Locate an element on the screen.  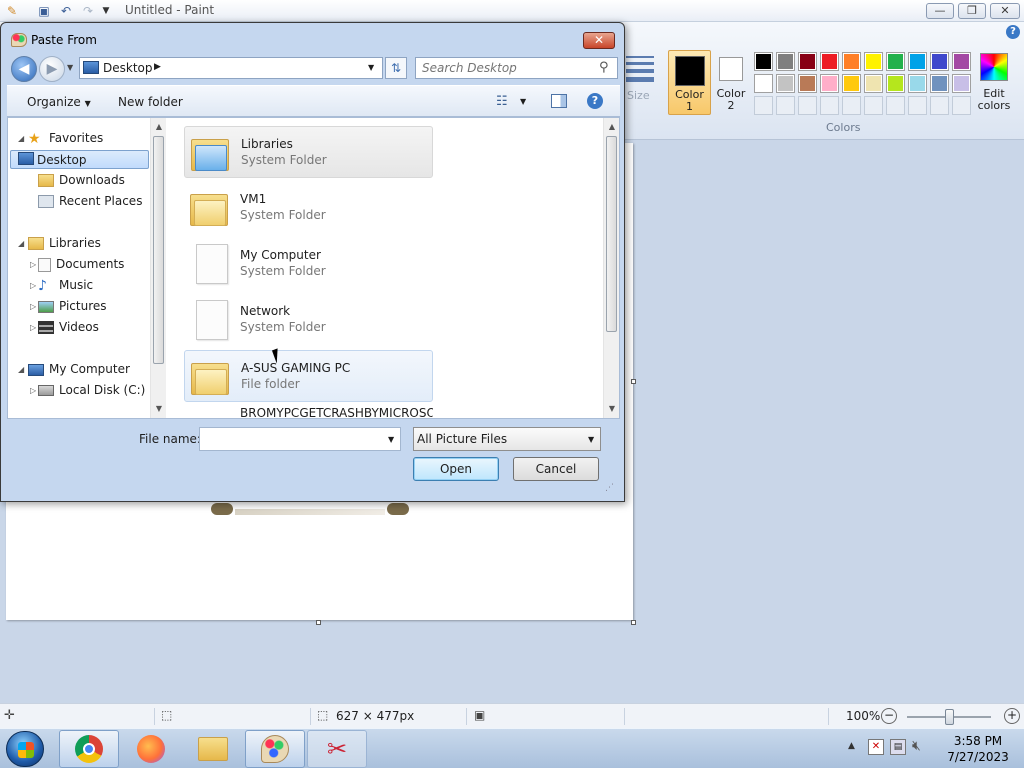
list-item: BROMYPCGETCRASHBYMICROSO is located at coordinates (308, 412).